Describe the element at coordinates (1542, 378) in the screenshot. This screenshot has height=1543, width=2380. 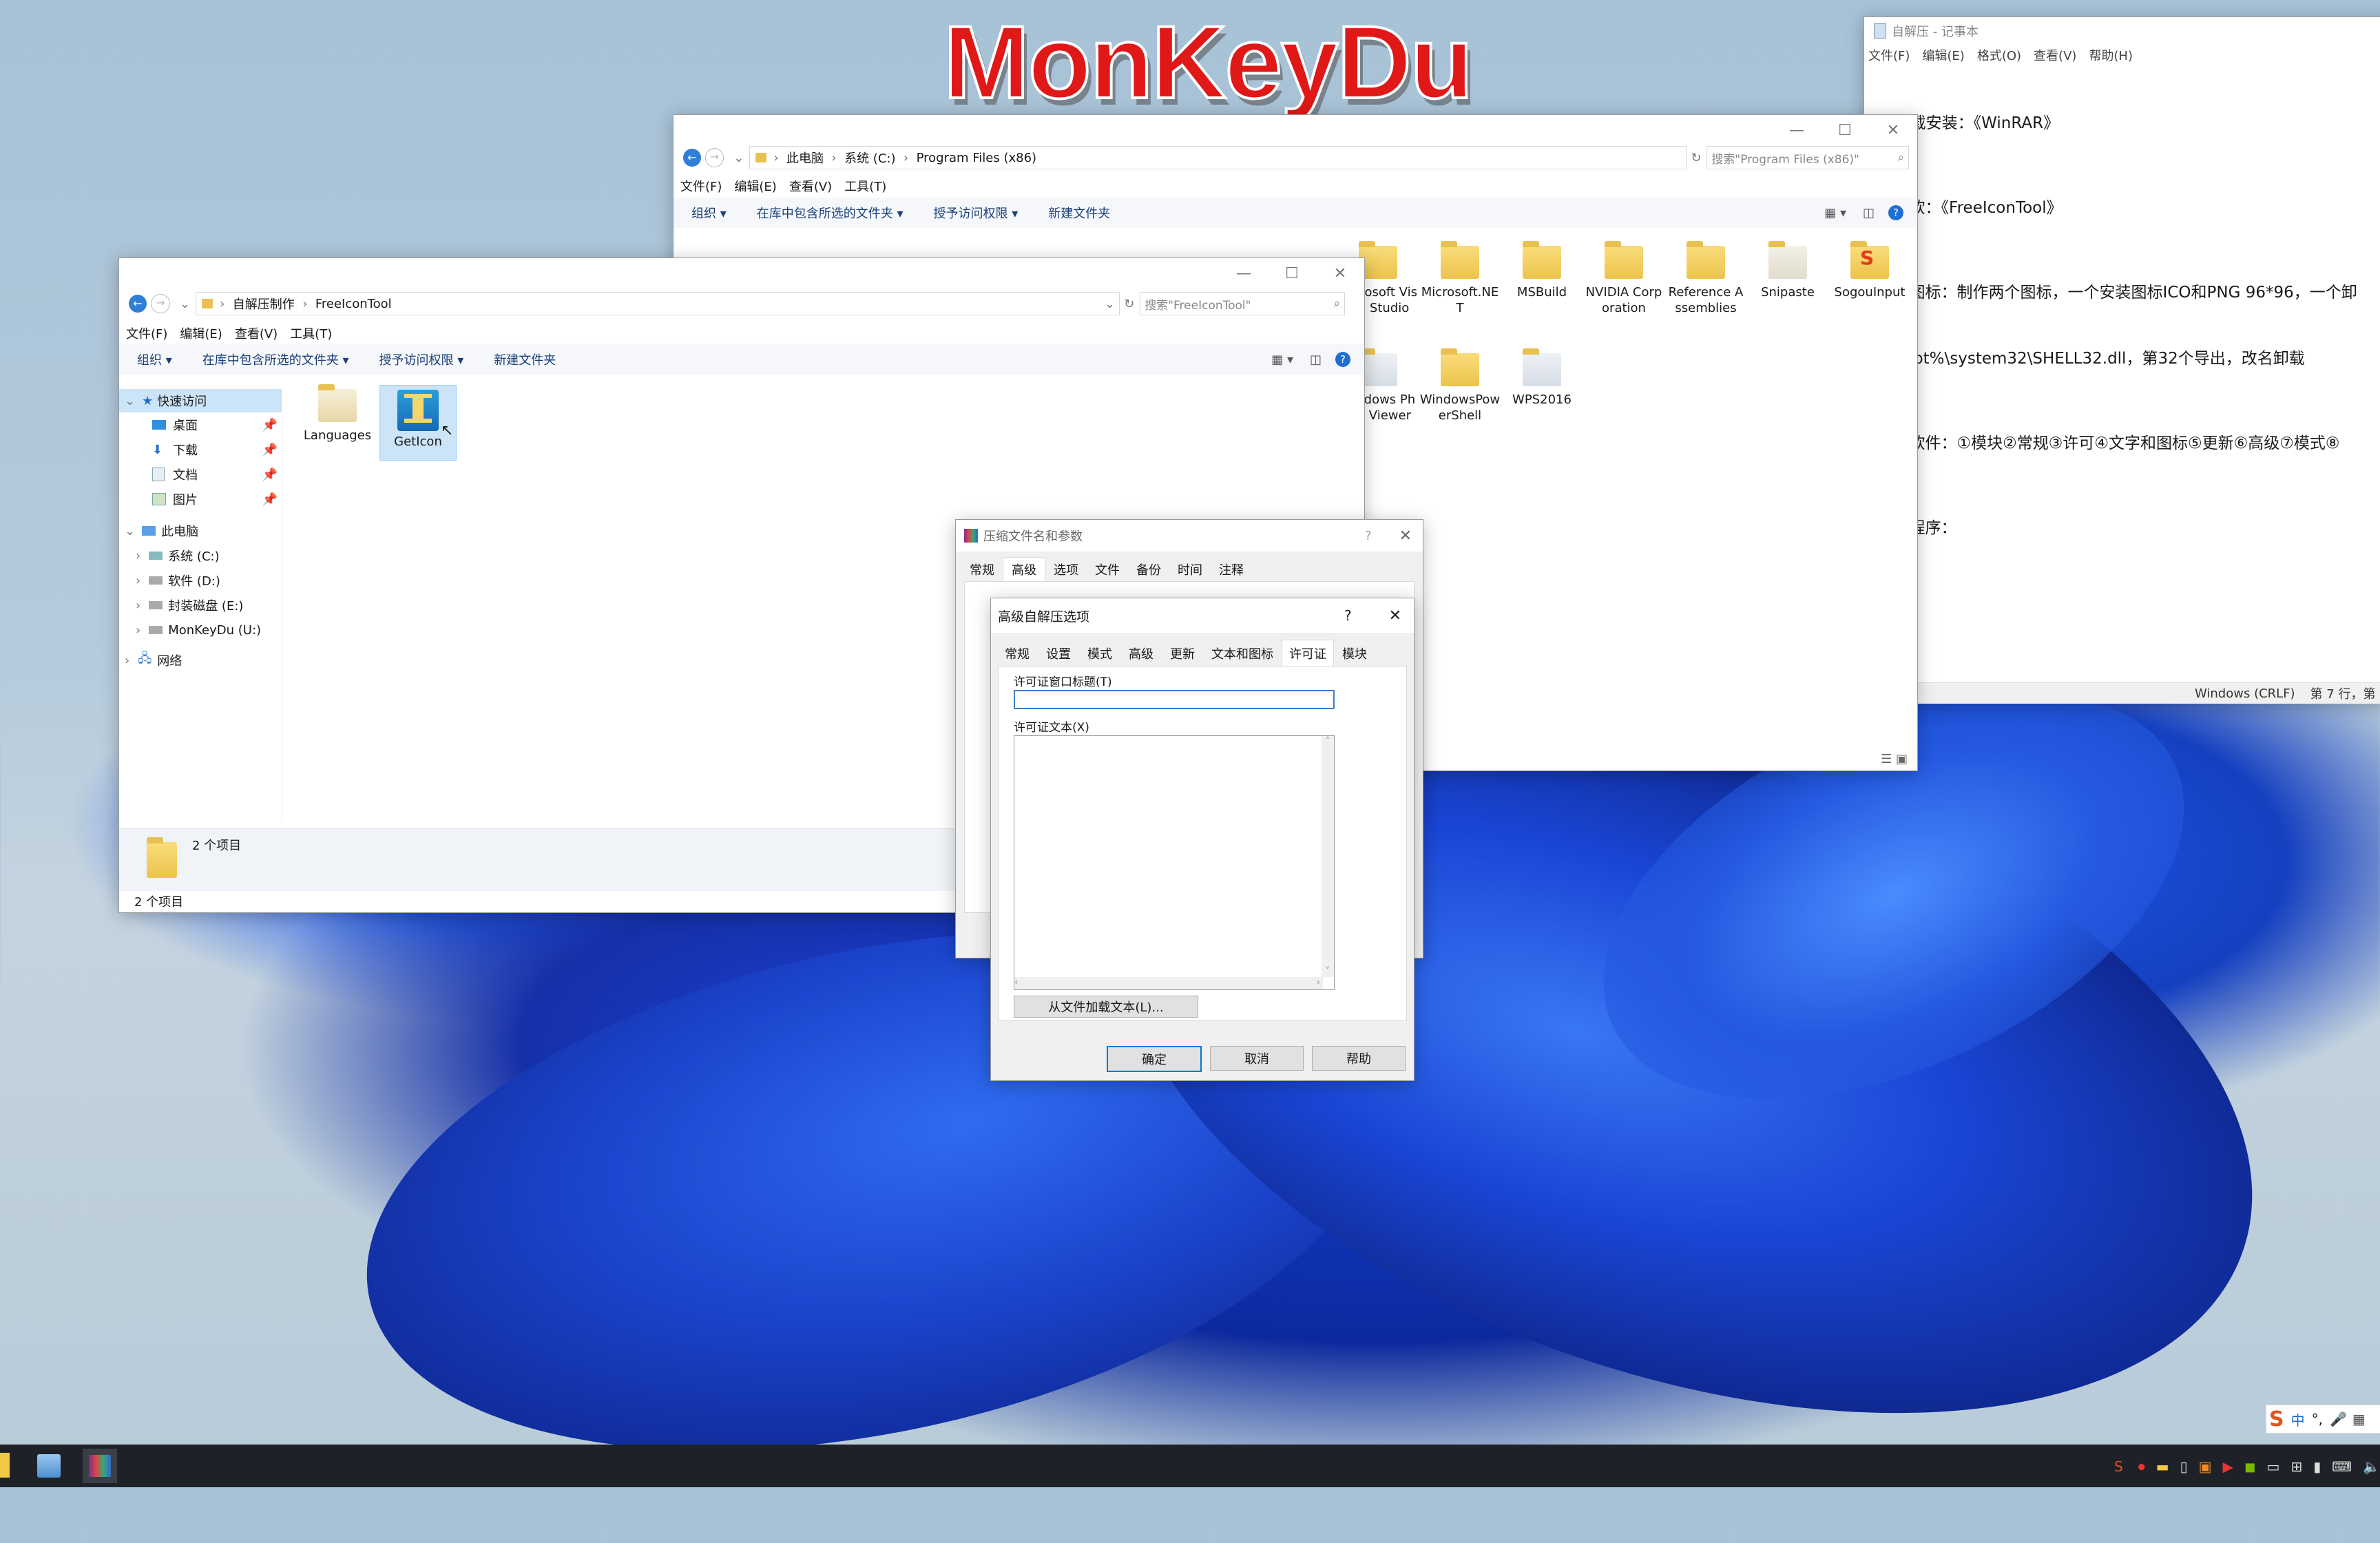
I see `folder-item: WPS2016` at that location.